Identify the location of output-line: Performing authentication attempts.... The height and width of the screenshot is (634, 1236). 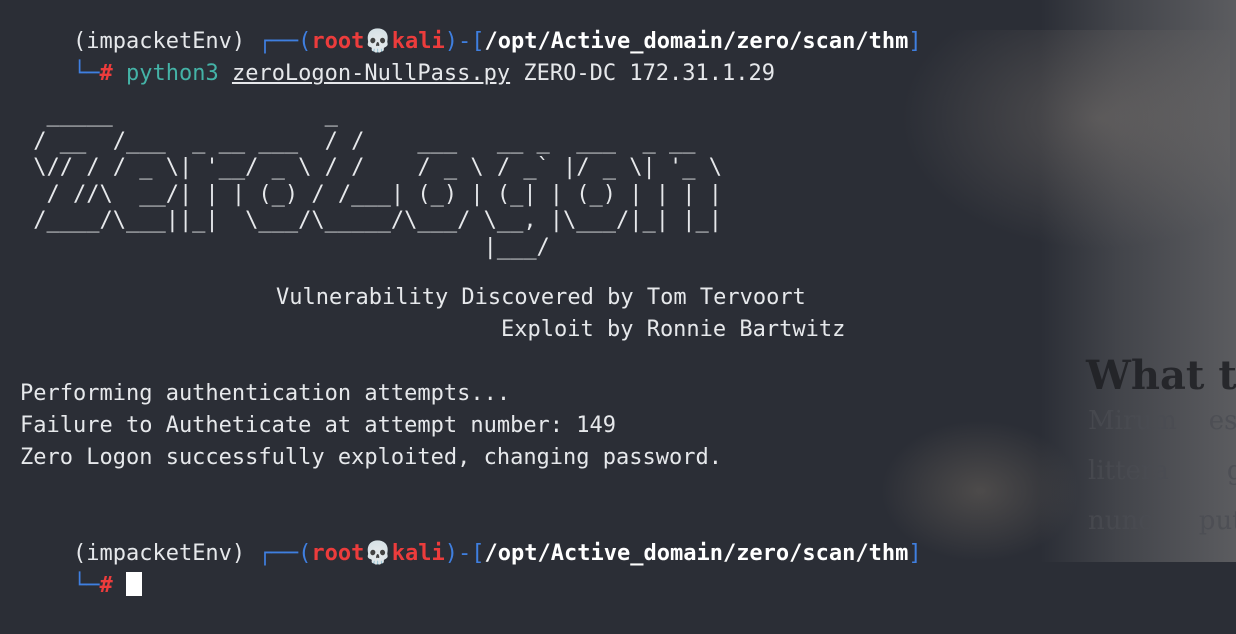
(265, 393).